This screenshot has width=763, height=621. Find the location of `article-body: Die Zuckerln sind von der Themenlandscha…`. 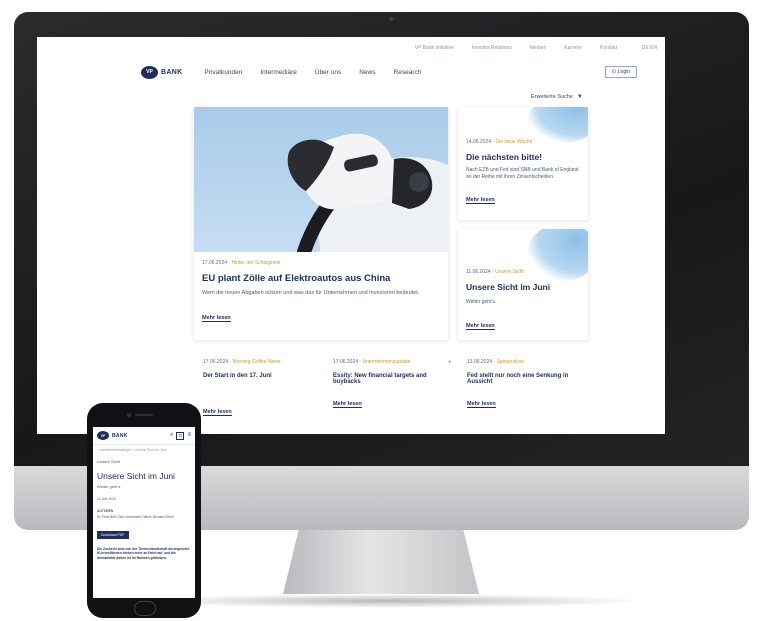

article-body: Die Zuckerln sind von der Themenlandscha… is located at coordinates (143, 553).